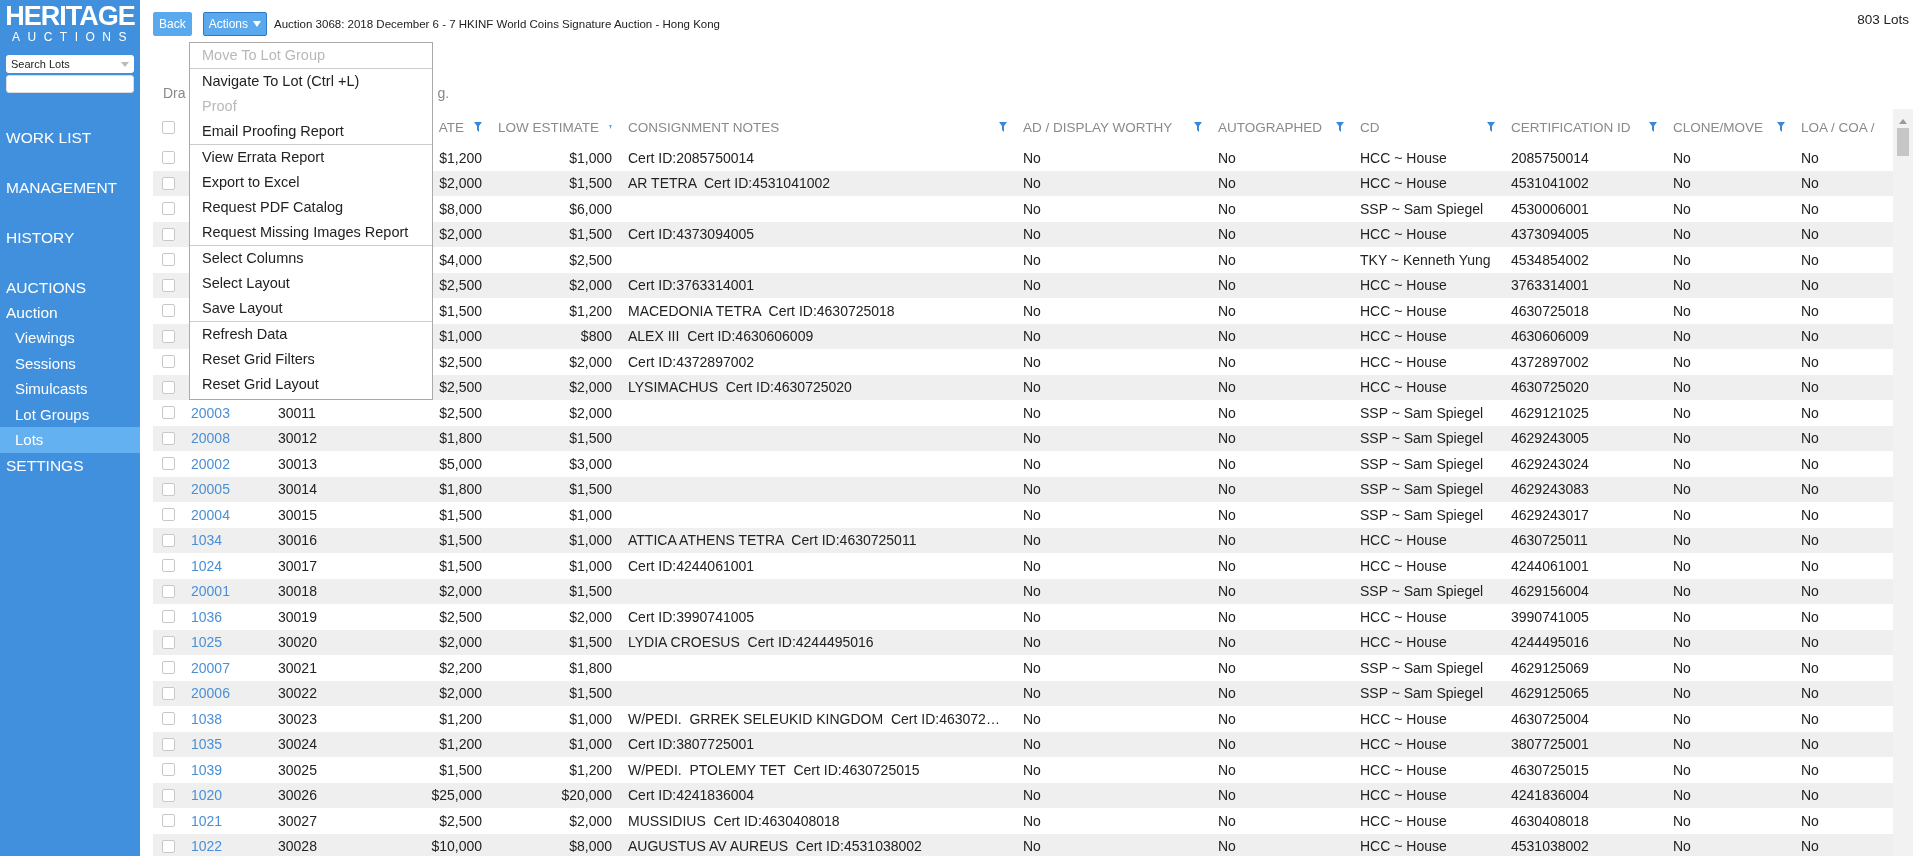  Describe the element at coordinates (70, 137) in the screenshot. I see `nav-section: WORK LIST` at that location.